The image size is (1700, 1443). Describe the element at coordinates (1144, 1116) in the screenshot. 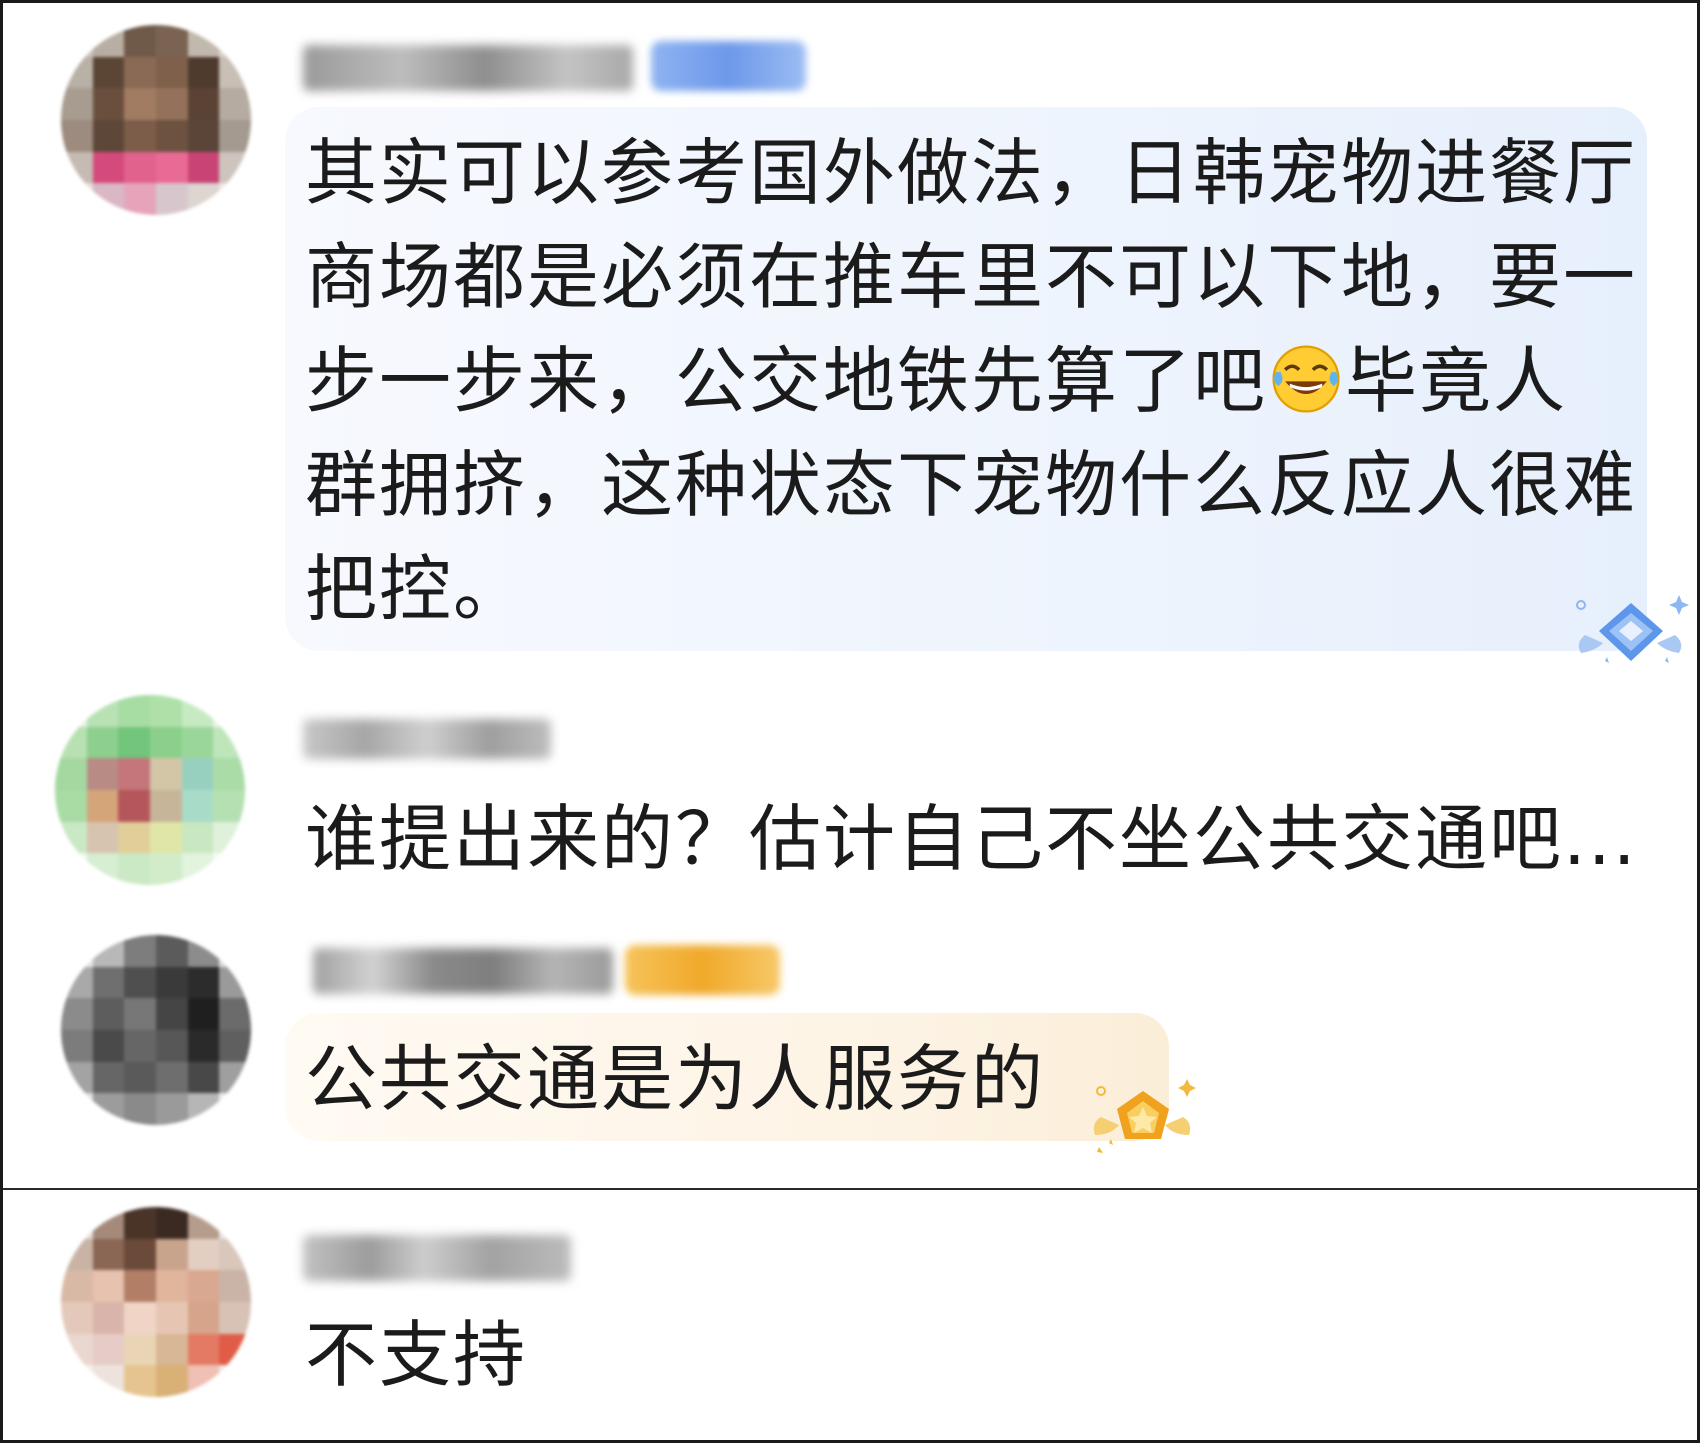

I see `gold-star-badge-icon` at that location.